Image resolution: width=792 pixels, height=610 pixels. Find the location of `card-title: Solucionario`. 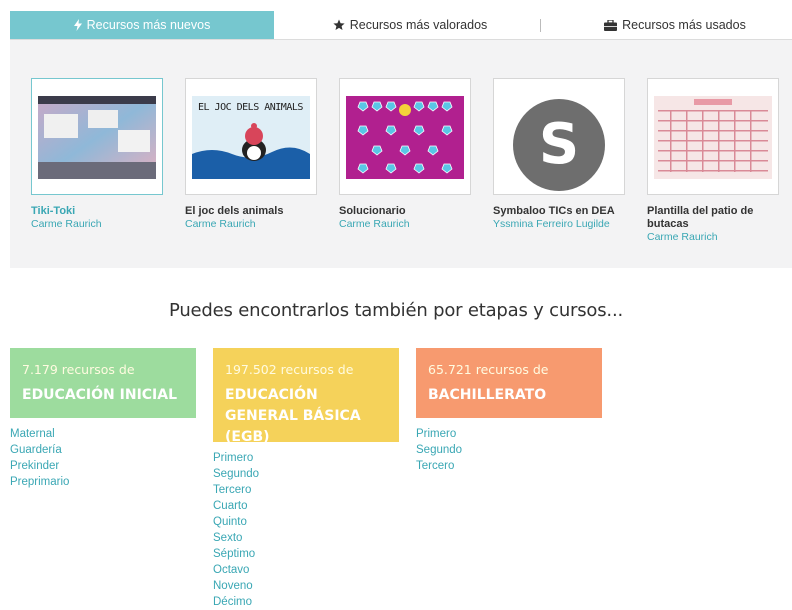

card-title: Solucionario is located at coordinates (405, 211).